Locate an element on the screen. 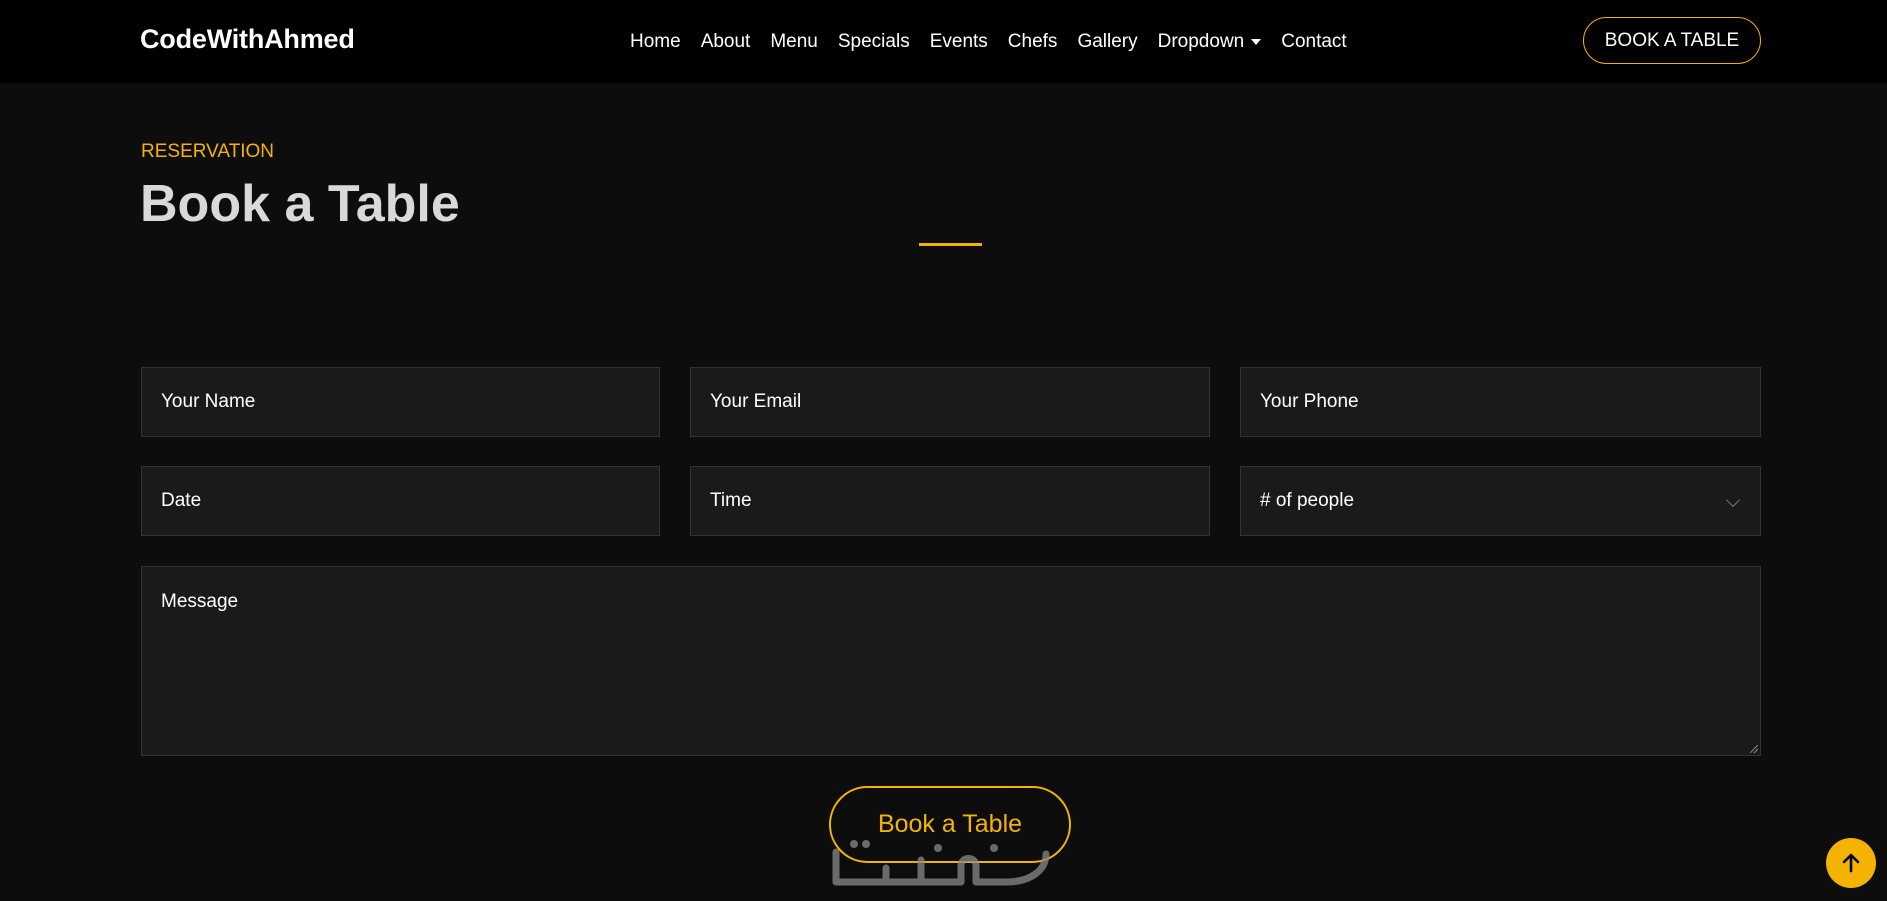 Image resolution: width=1887 pixels, height=901 pixels. nav-item-events: Events is located at coordinates (959, 42).